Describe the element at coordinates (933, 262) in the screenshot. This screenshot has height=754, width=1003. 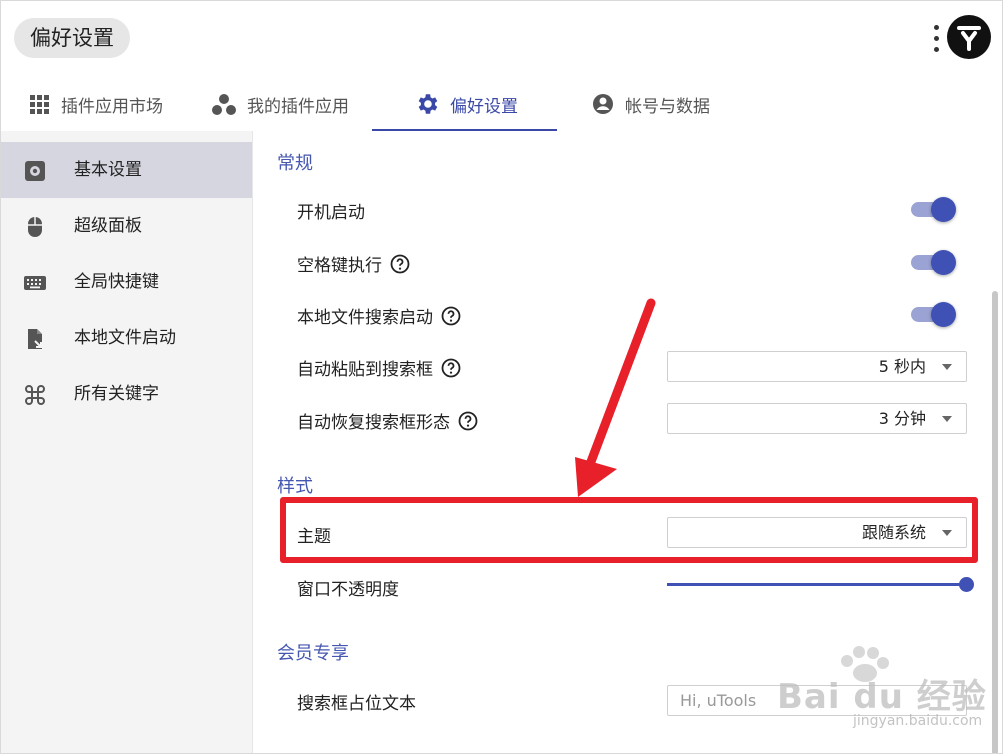
I see `space-exec-toggle` at that location.